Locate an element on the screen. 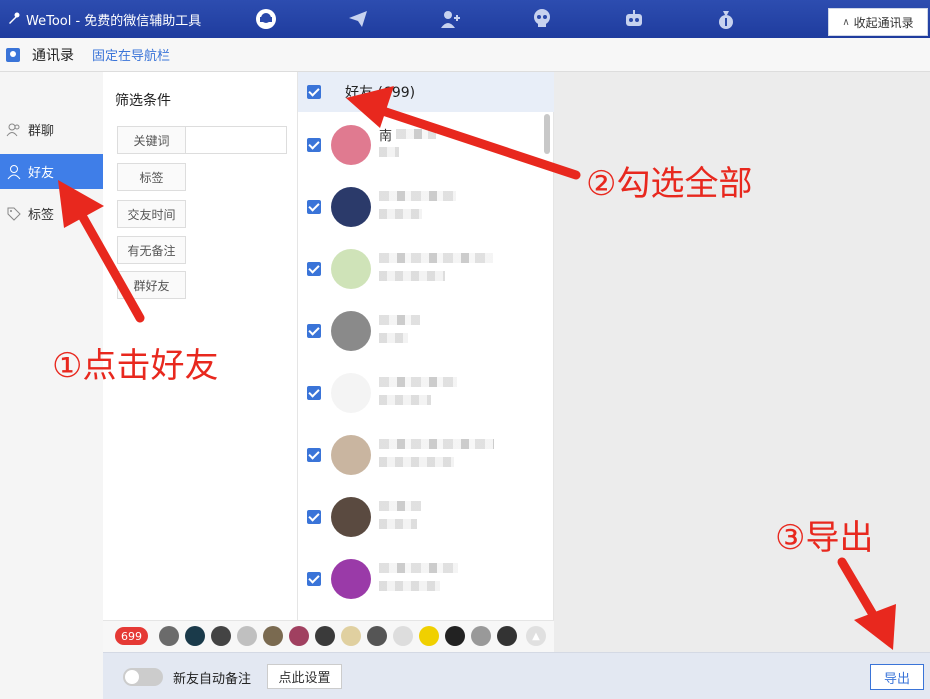 Image resolution: width=930 pixels, height=699 pixels. nav-robot is located at coordinates (634, 19).